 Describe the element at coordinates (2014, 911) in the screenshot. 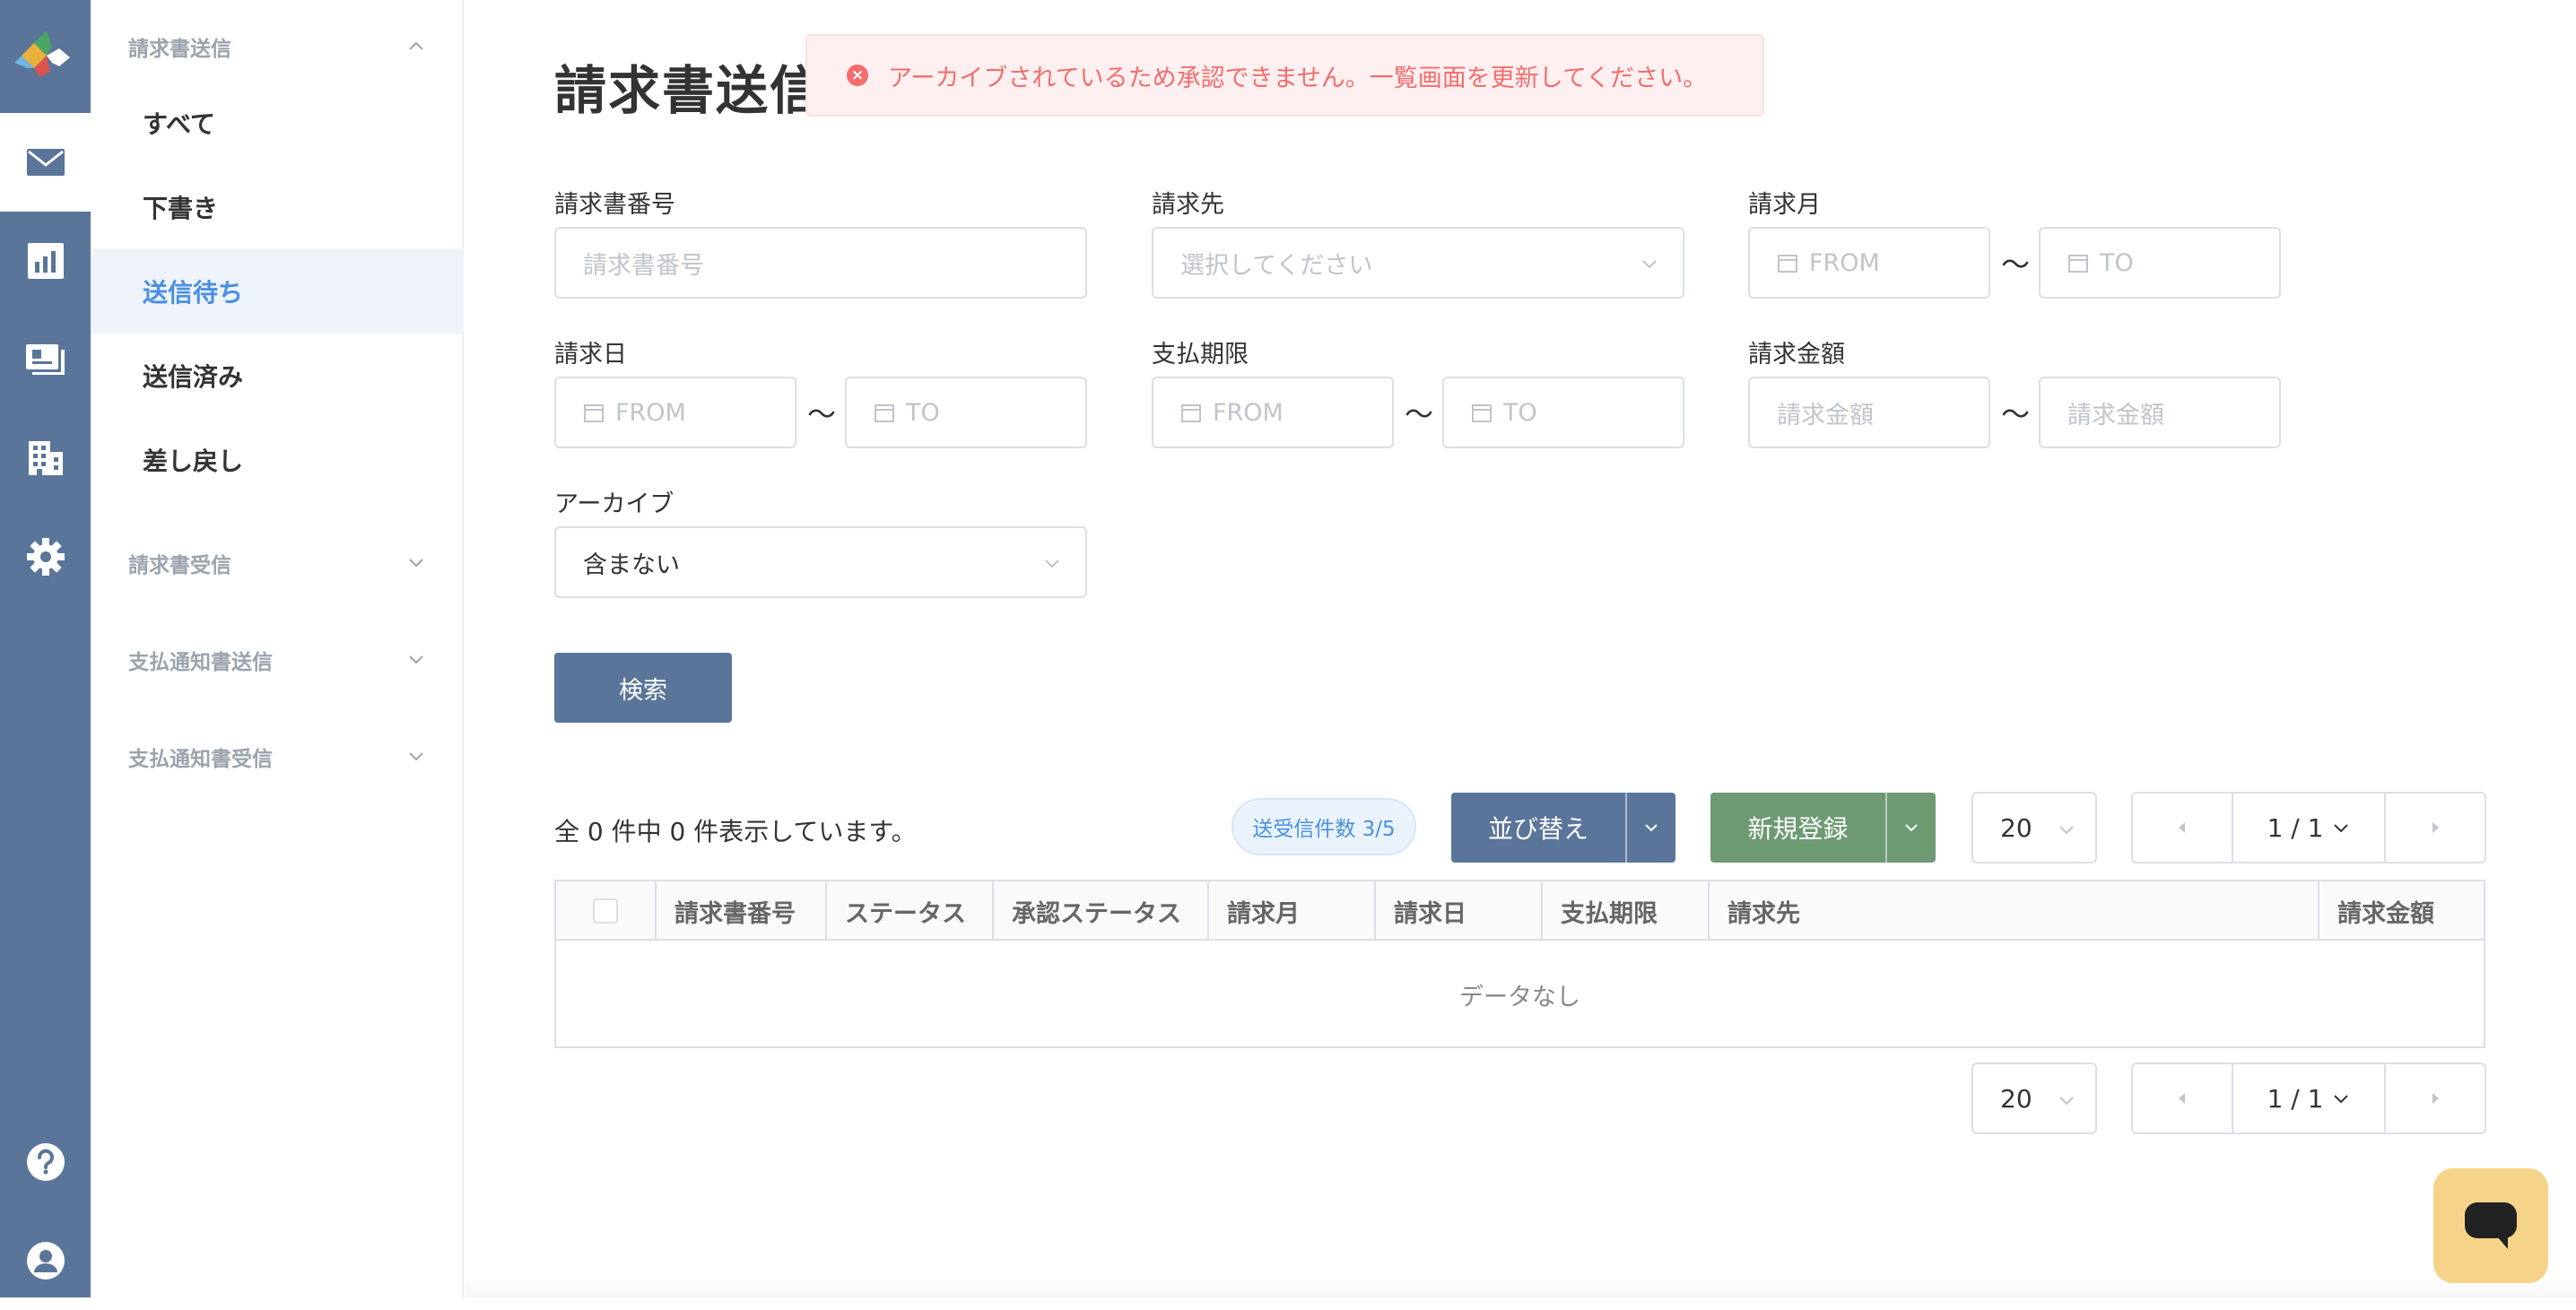

I see `column-header: 請求先` at that location.